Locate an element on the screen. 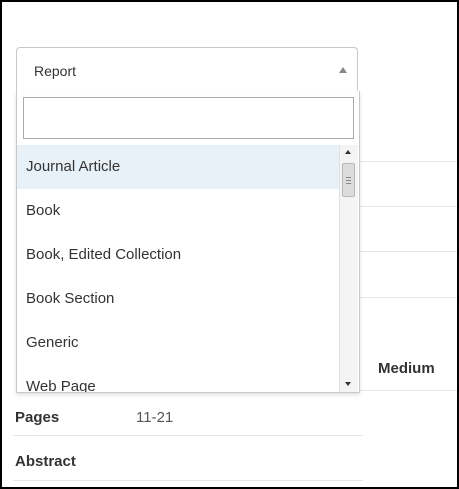 This screenshot has width=459, height=489. option-journal-article: Journal Article is located at coordinates (178, 167).